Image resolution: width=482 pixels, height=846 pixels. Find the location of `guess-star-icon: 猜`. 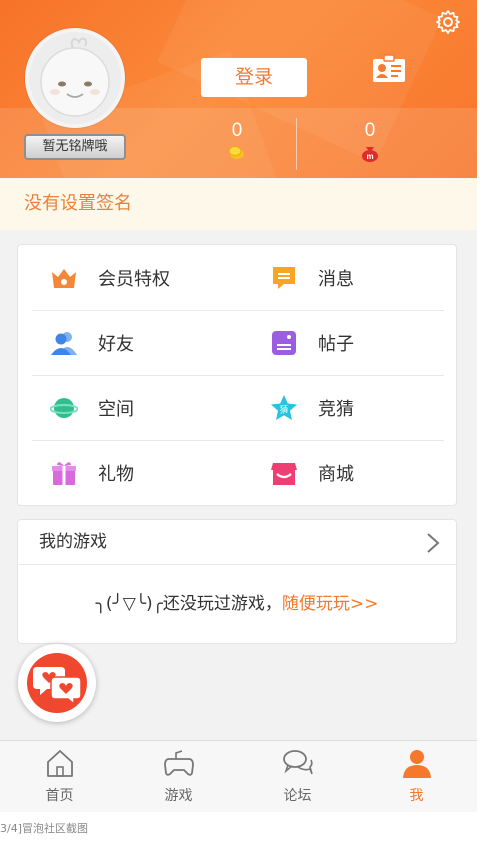

guess-star-icon: 猜 is located at coordinates (284, 407).